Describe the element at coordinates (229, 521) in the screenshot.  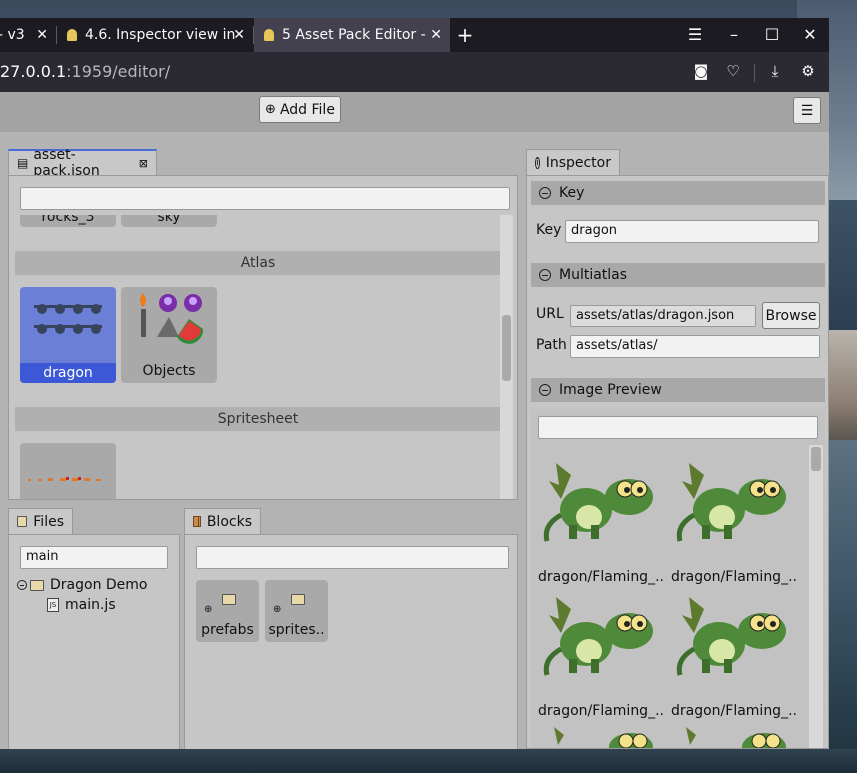
I see `blocks-tab-label: Blocks` at that location.